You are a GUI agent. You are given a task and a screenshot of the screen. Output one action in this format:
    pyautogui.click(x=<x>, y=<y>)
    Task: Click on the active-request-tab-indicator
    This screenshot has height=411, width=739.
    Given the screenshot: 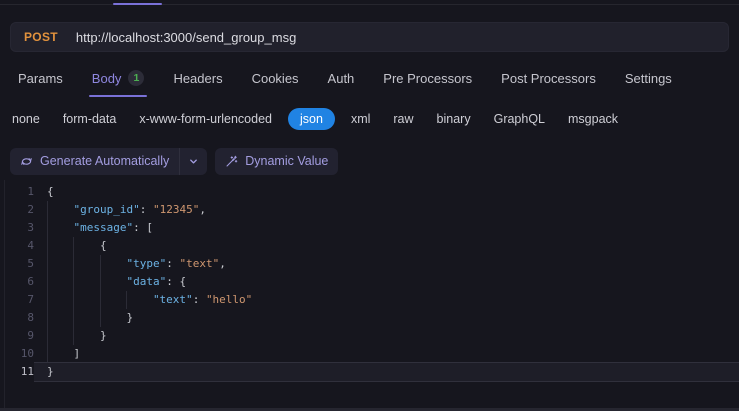 What is the action you would take?
    pyautogui.click(x=137, y=4)
    